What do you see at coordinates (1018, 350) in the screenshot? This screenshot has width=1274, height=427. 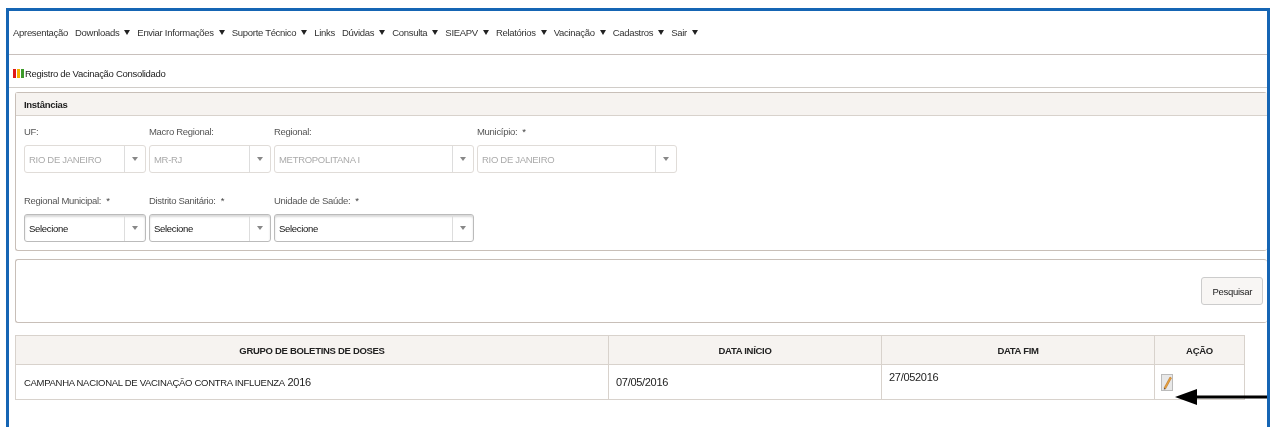 I see `column-header: DATA FIM` at bounding box center [1018, 350].